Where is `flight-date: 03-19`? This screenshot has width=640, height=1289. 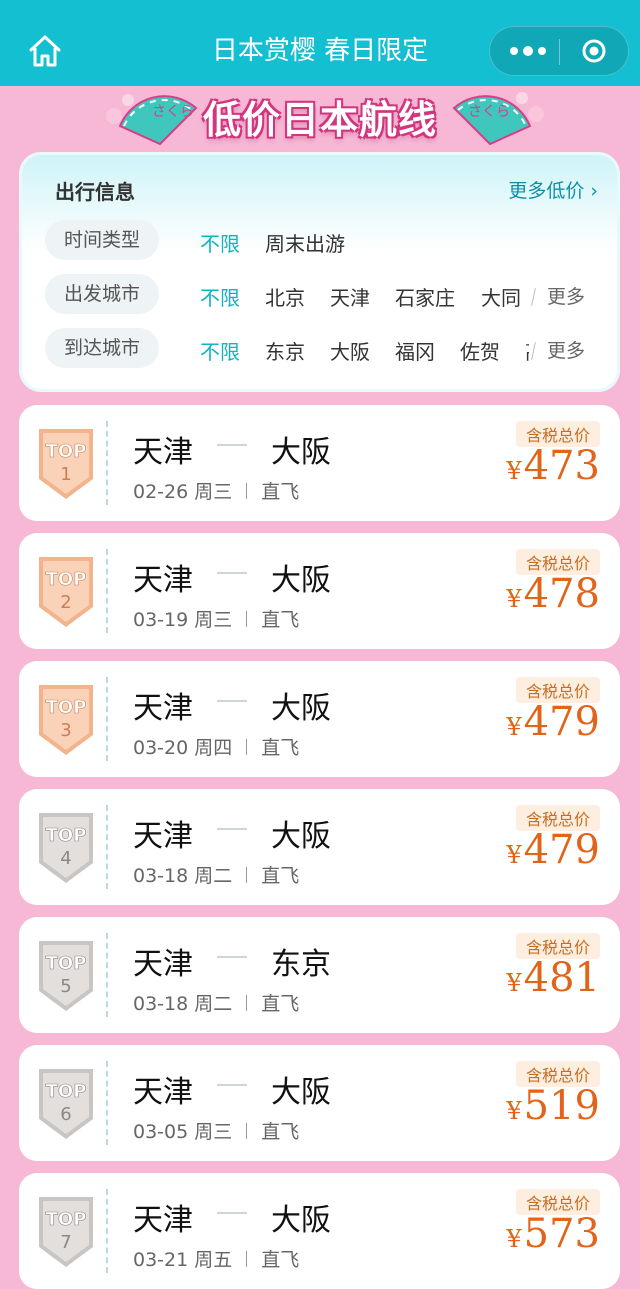
flight-date: 03-19 is located at coordinates (161, 620).